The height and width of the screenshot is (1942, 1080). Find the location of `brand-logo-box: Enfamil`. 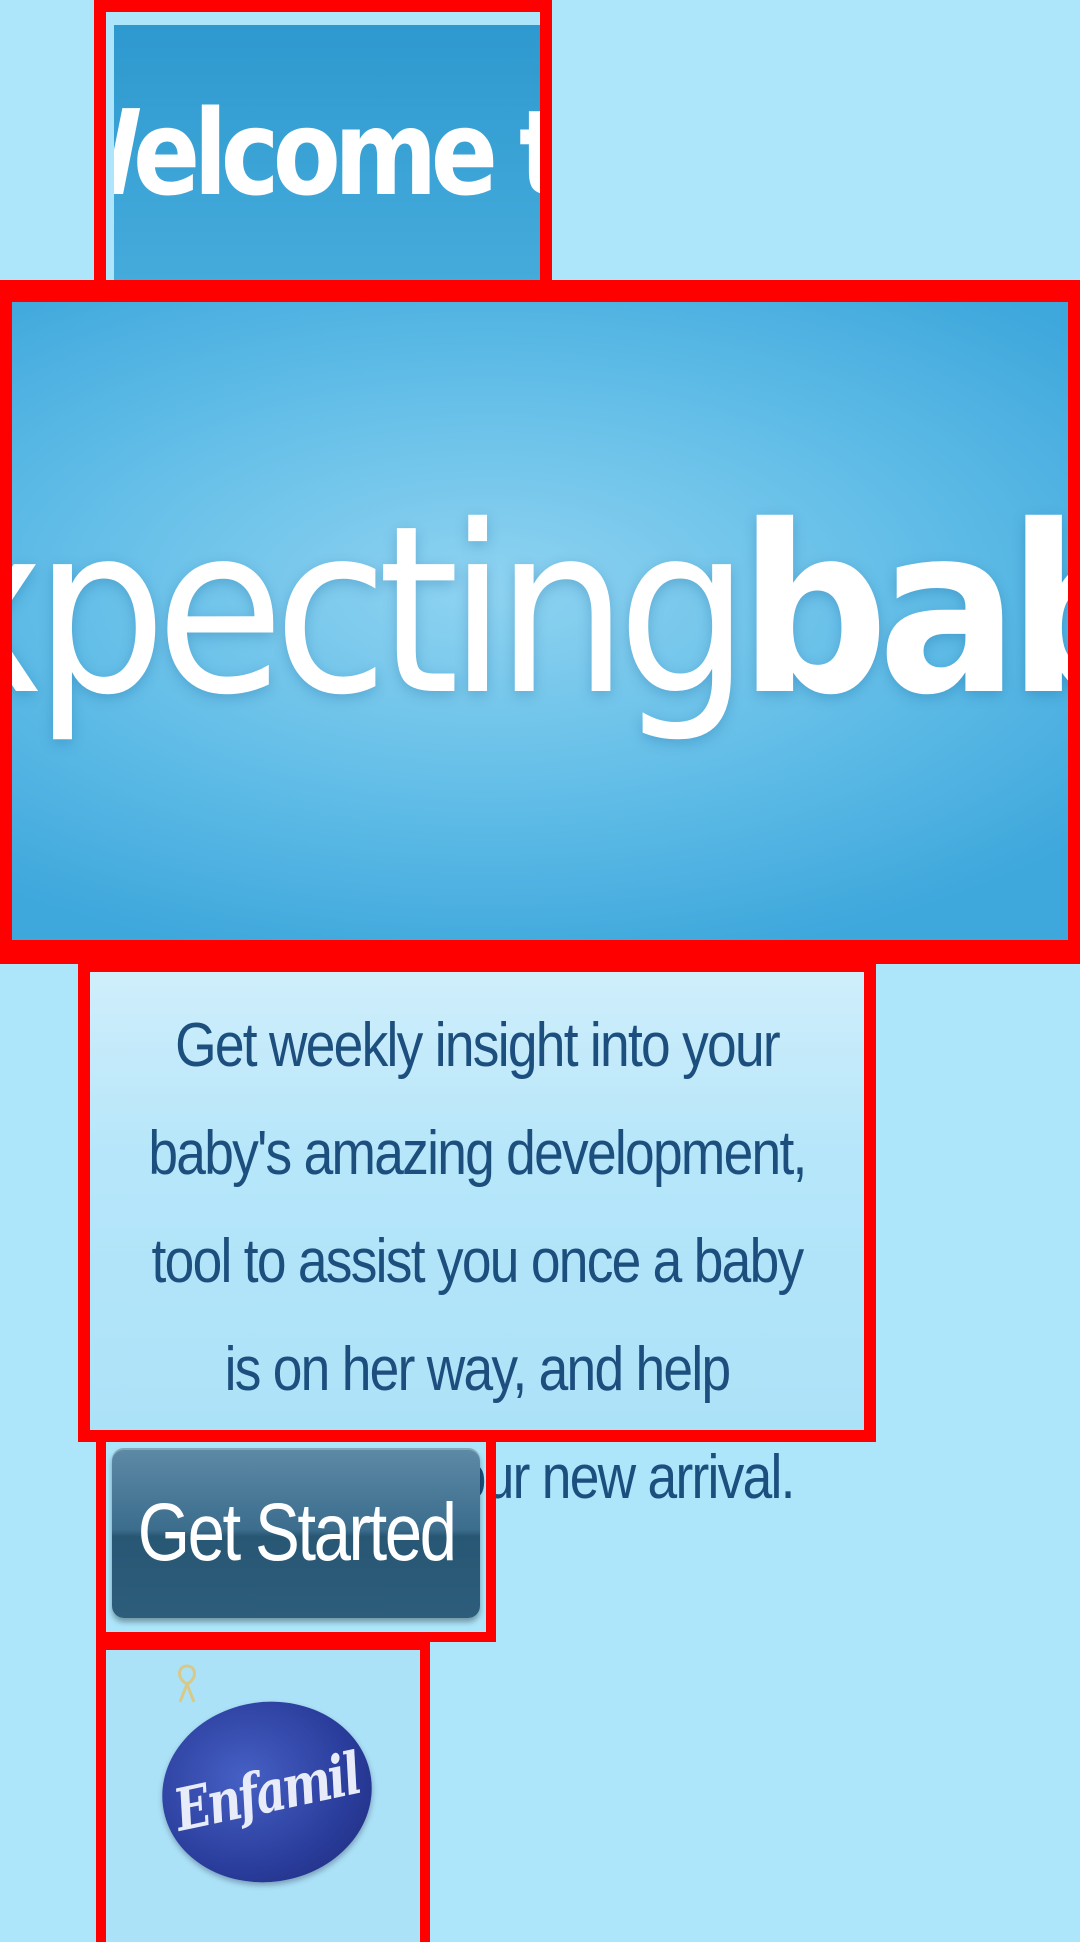

brand-logo-box: Enfamil is located at coordinates (263, 1792).